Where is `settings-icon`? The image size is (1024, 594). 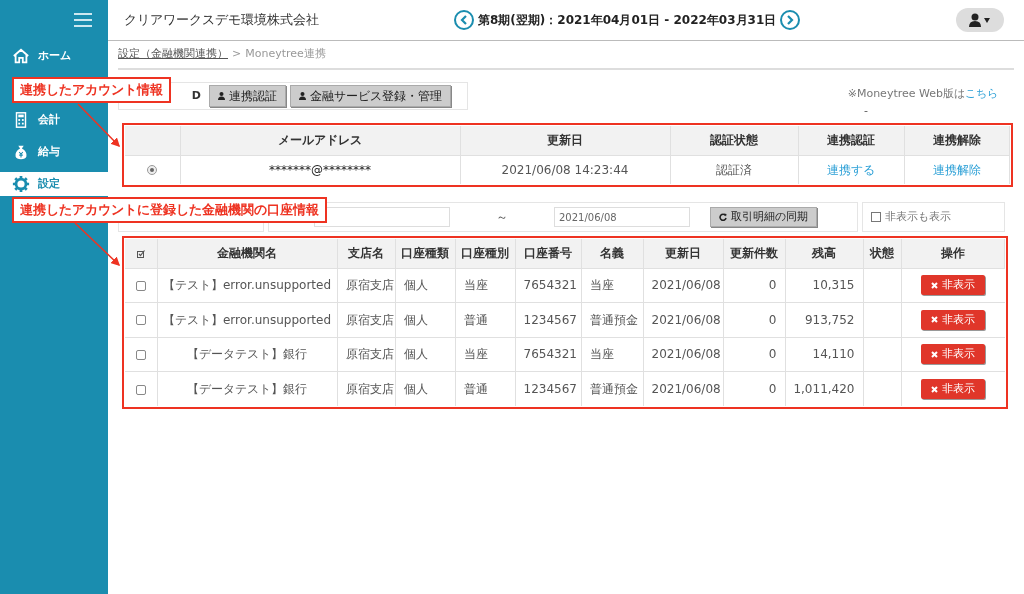 settings-icon is located at coordinates (21, 184).